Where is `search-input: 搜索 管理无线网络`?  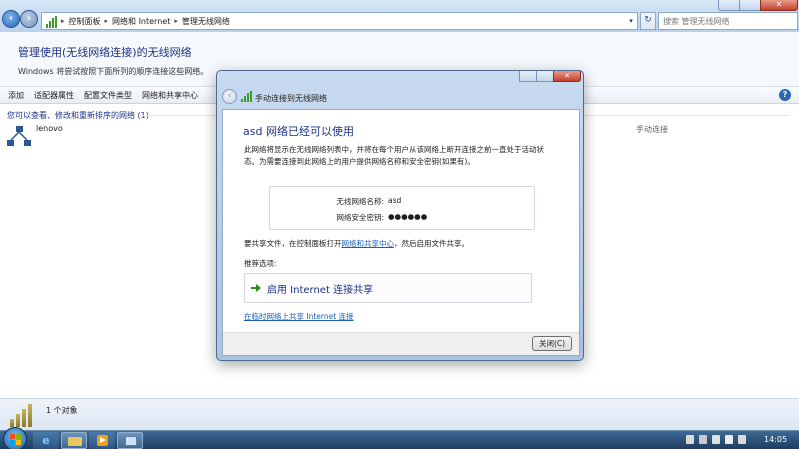
search-input: 搜索 管理无线网络 is located at coordinates (728, 21).